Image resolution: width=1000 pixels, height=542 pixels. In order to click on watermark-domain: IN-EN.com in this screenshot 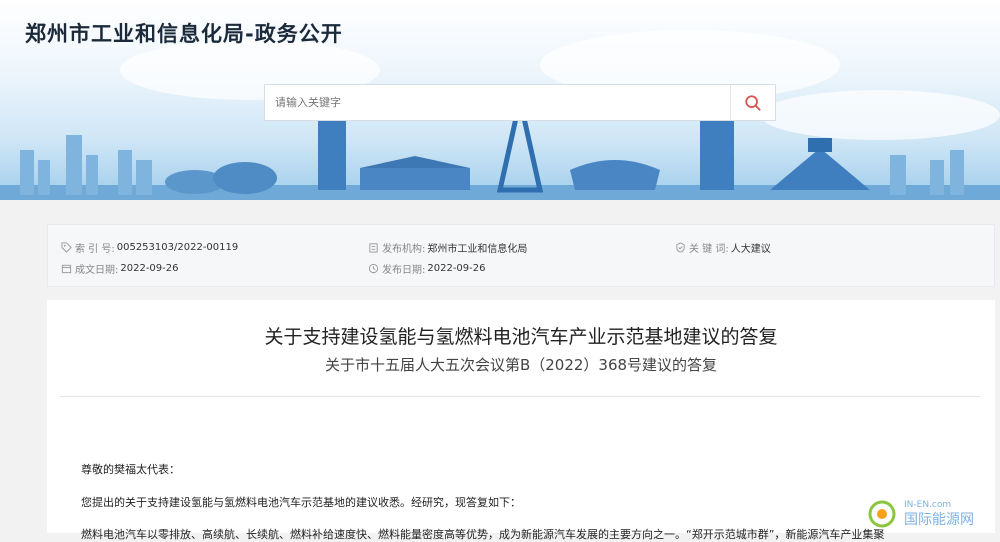, I will do `click(927, 505)`.